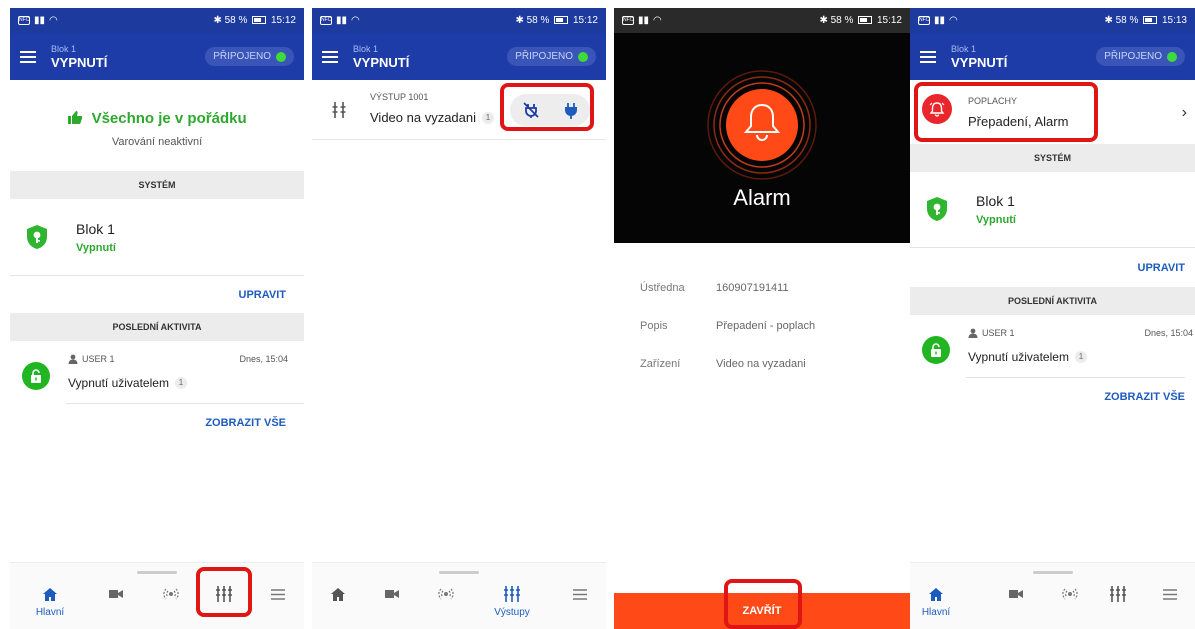  What do you see at coordinates (366, 48) in the screenshot?
I see `app-subtitle: Blok 1` at bounding box center [366, 48].